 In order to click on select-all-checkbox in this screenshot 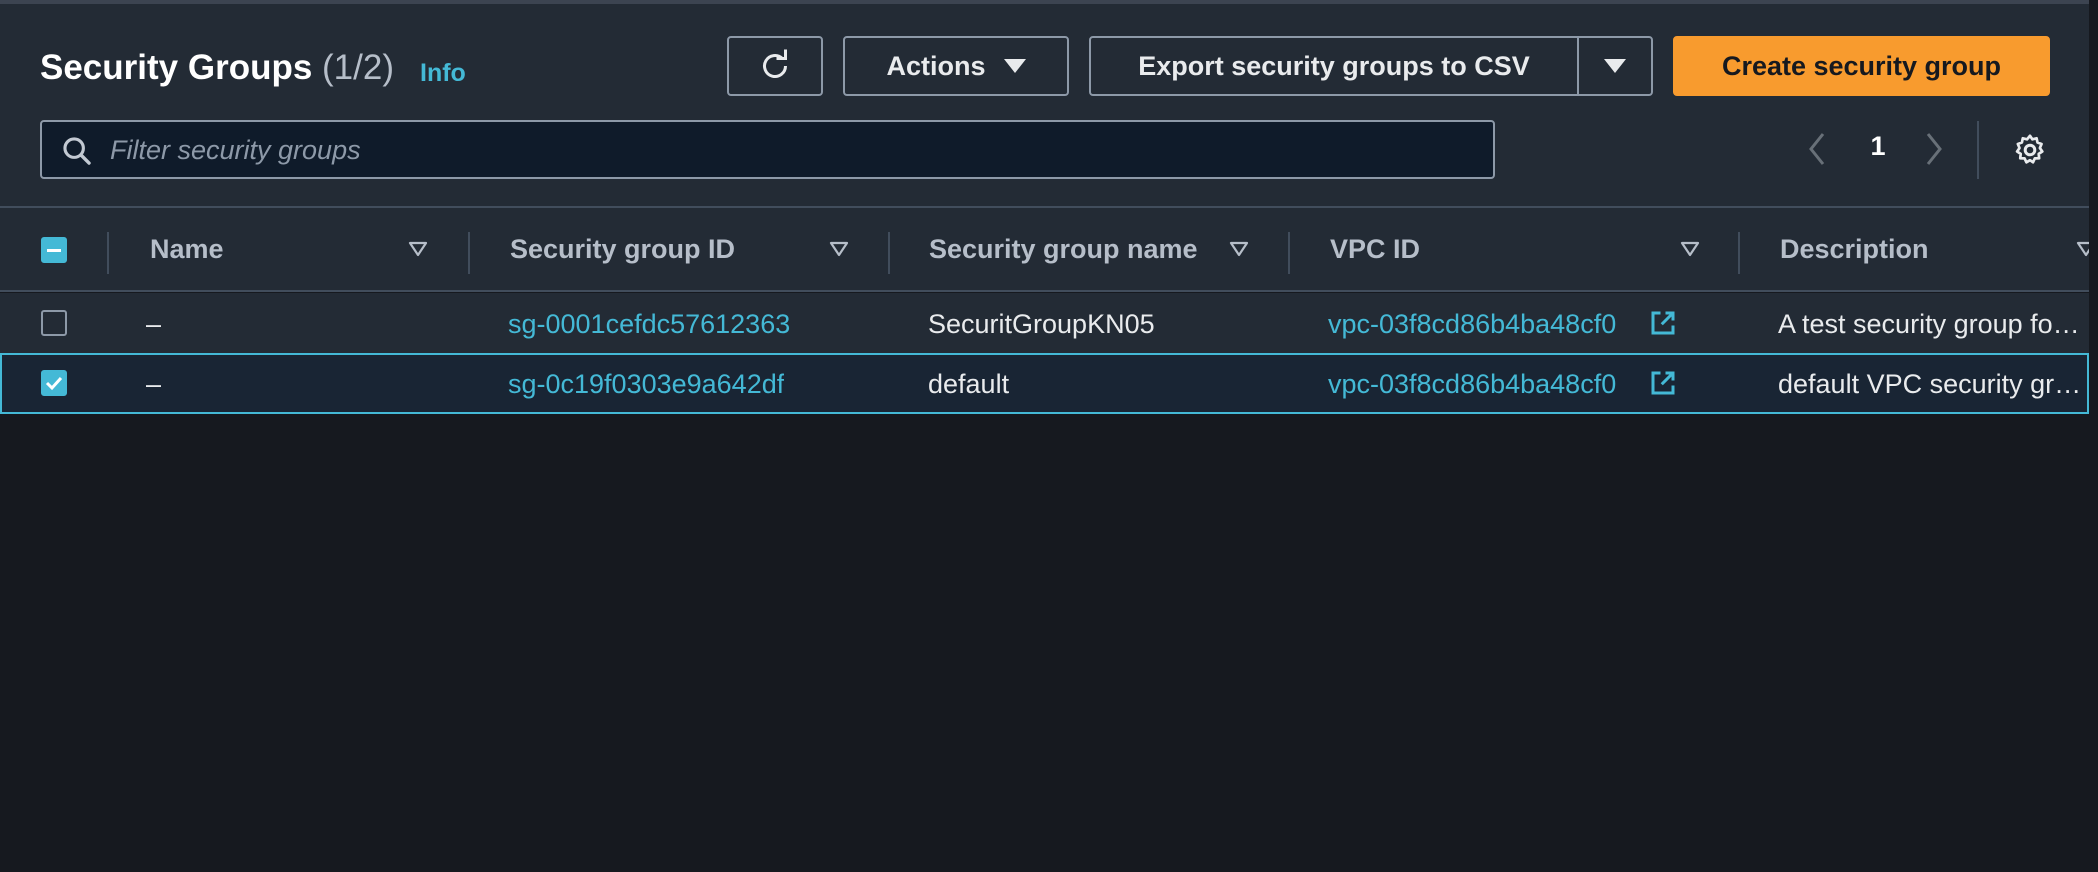, I will do `click(54, 250)`.